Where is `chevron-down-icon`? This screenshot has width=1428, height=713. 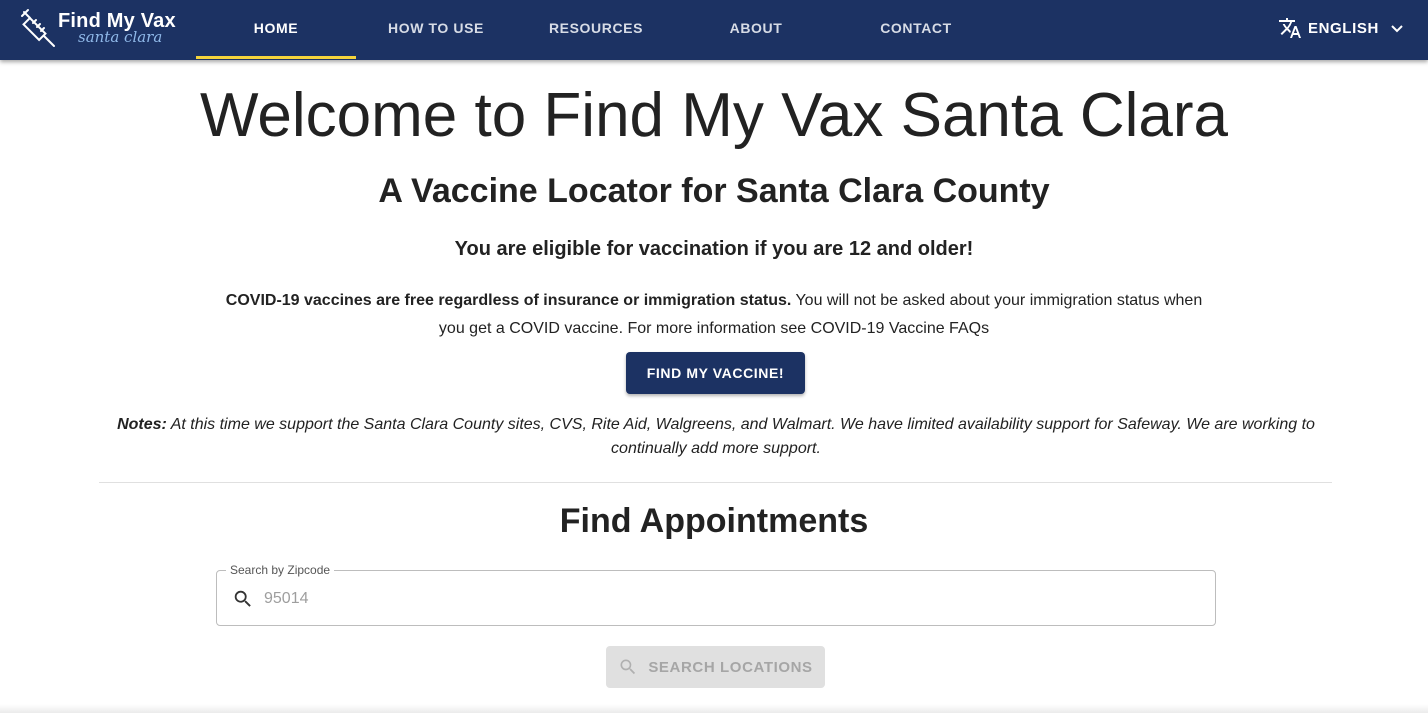
chevron-down-icon is located at coordinates (1397, 29).